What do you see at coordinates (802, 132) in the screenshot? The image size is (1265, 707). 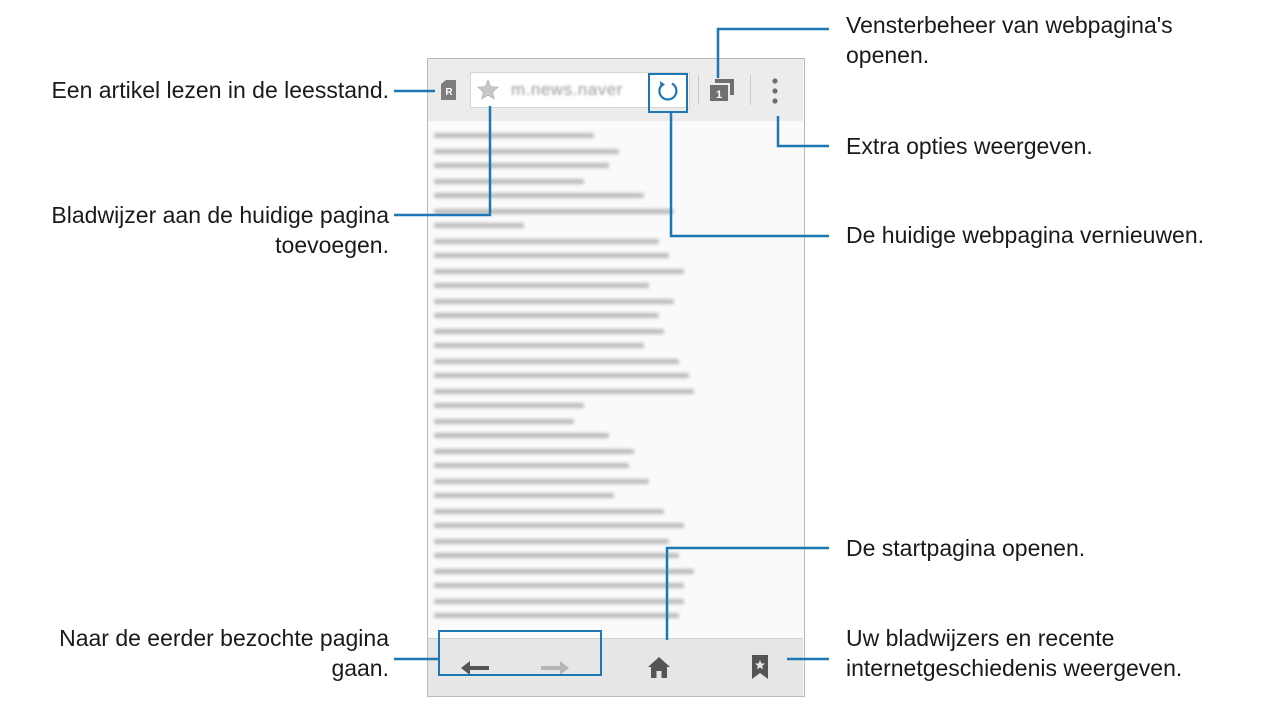 I see `leader-options` at bounding box center [802, 132].